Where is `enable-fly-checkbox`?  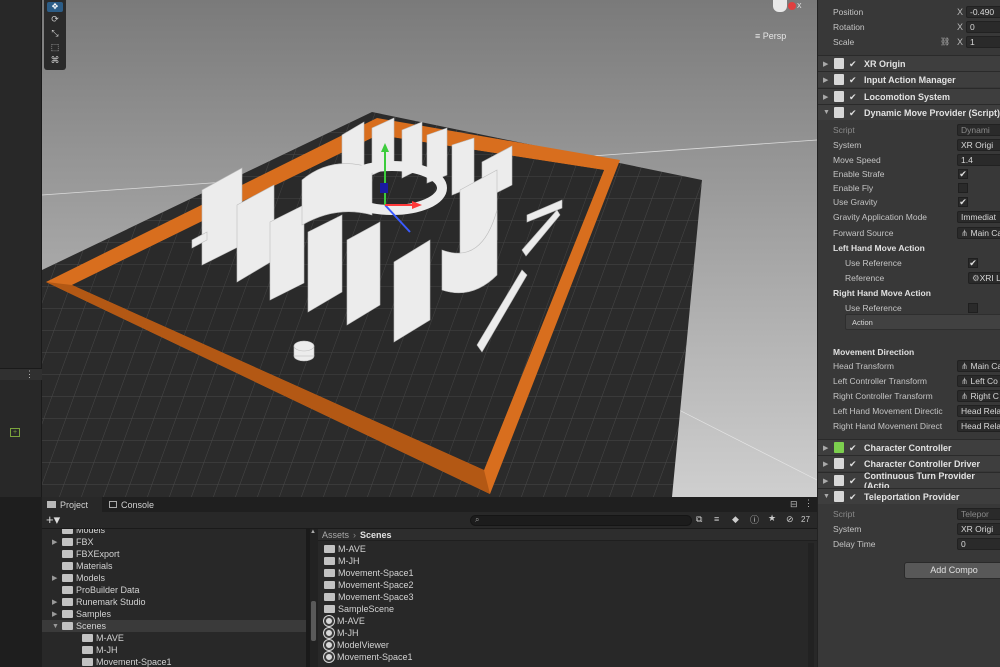 enable-fly-checkbox is located at coordinates (963, 187).